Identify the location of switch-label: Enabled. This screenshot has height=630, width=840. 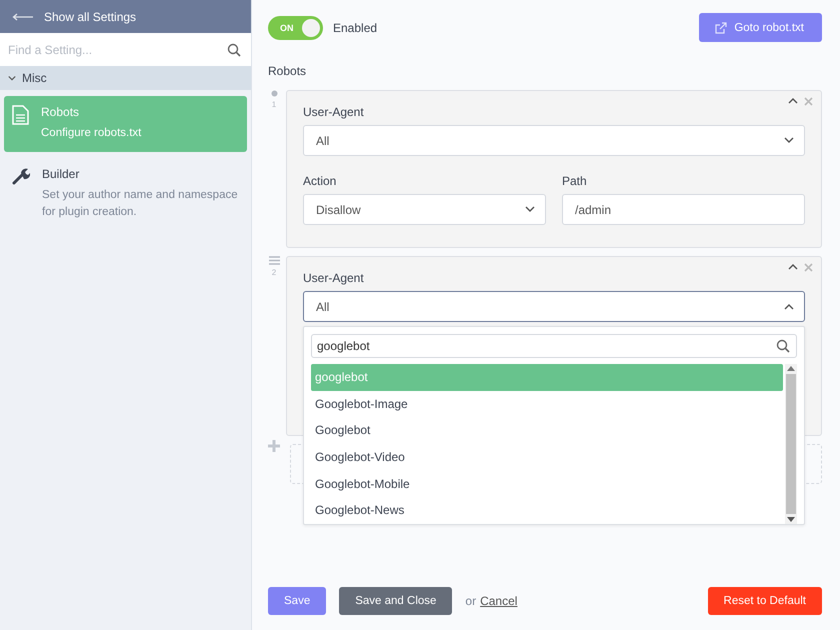
(355, 27).